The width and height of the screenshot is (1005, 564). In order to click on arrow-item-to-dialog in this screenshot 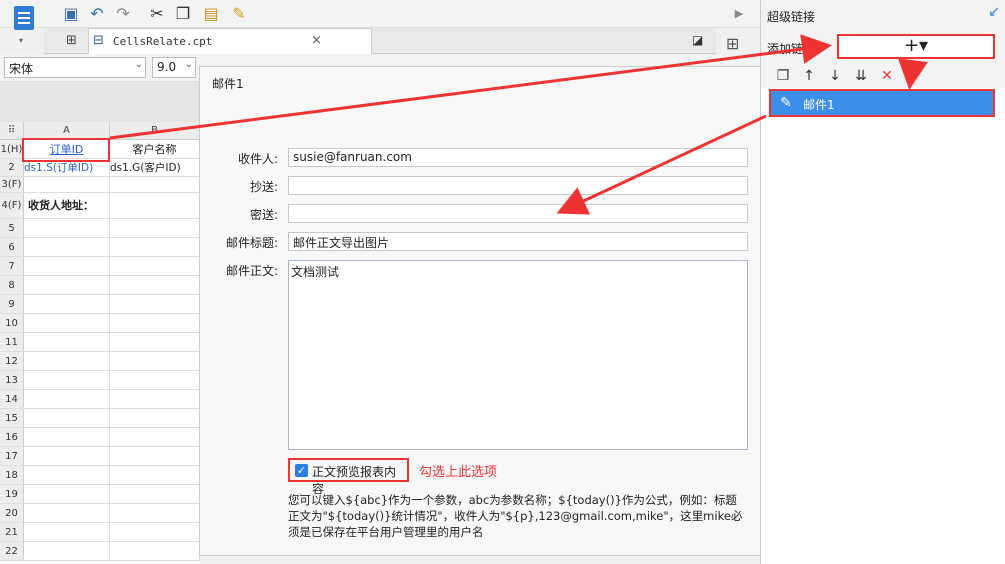, I will do `click(661, 164)`.